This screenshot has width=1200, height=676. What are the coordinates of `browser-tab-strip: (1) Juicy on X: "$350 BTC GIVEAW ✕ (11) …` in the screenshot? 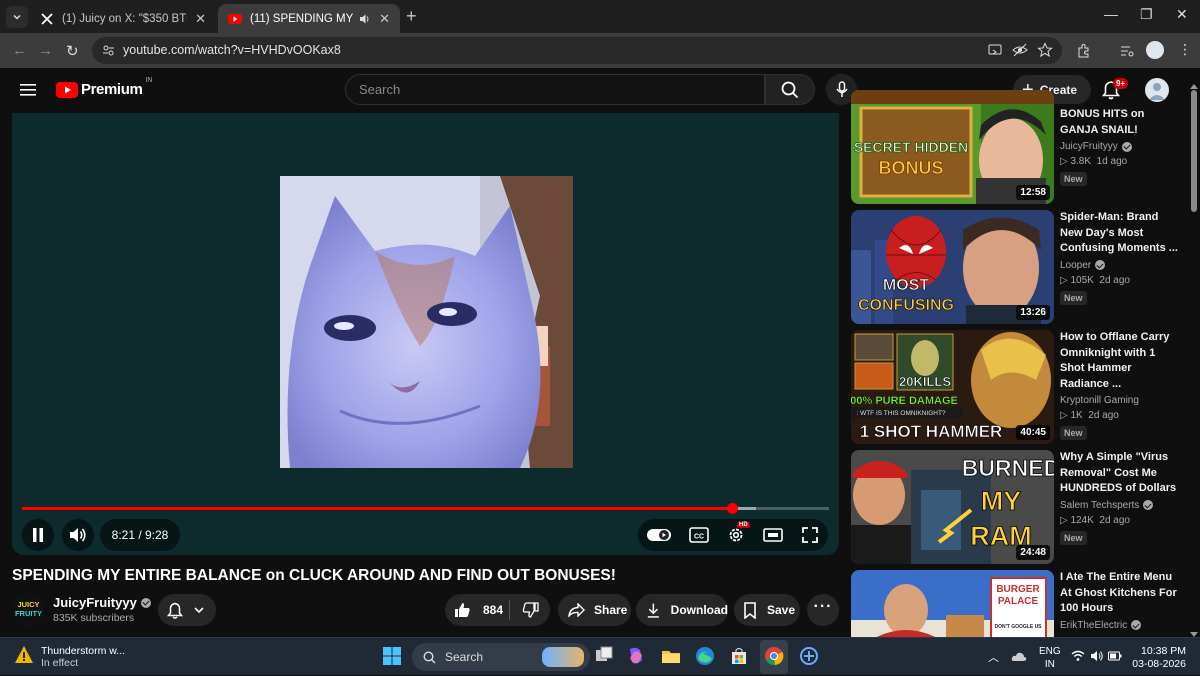 It's located at (600, 16).